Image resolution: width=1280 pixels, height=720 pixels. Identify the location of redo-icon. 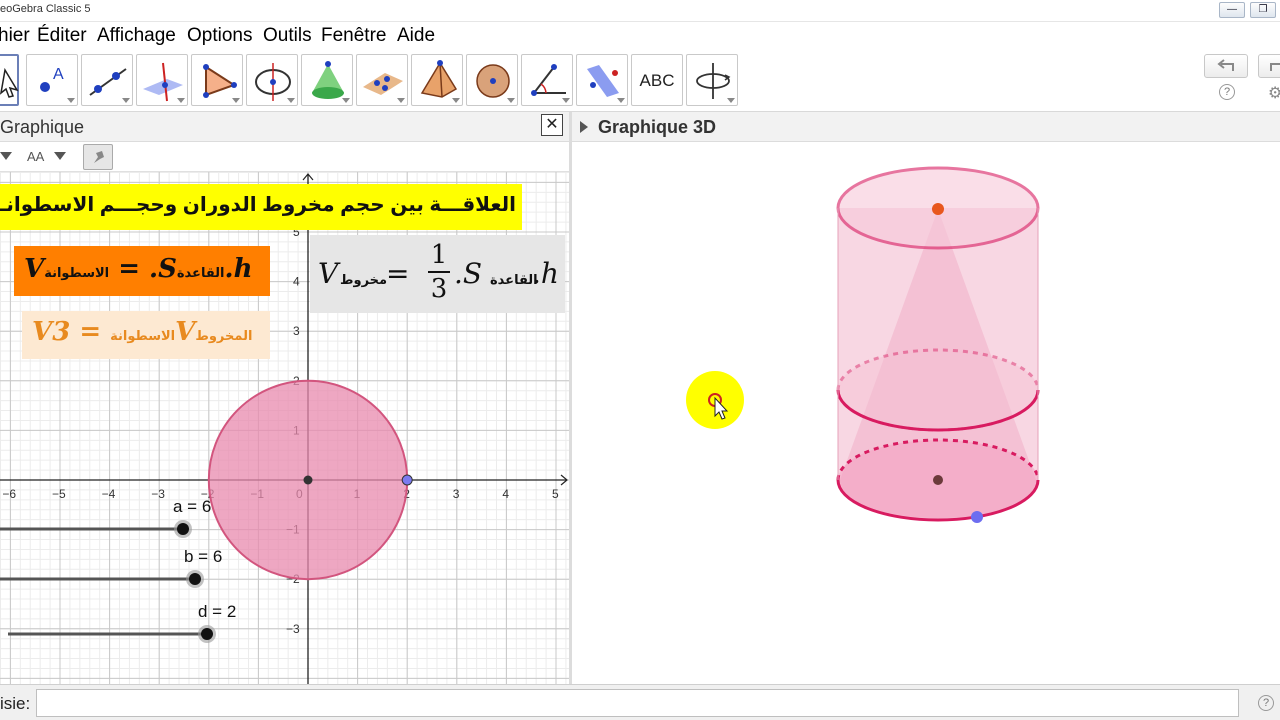
(1275, 67).